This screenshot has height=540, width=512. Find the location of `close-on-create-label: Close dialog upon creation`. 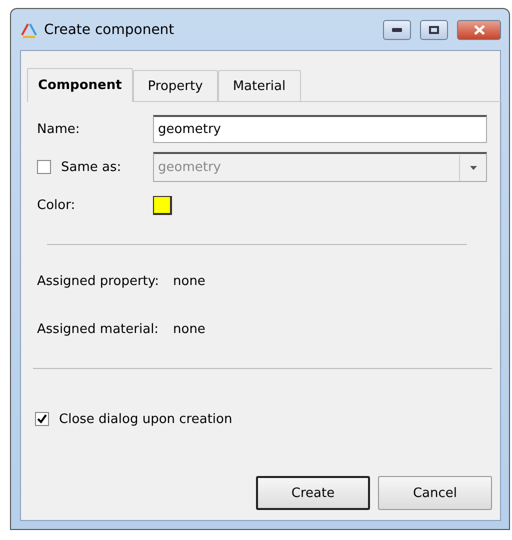

close-on-create-label: Close dialog upon creation is located at coordinates (145, 419).